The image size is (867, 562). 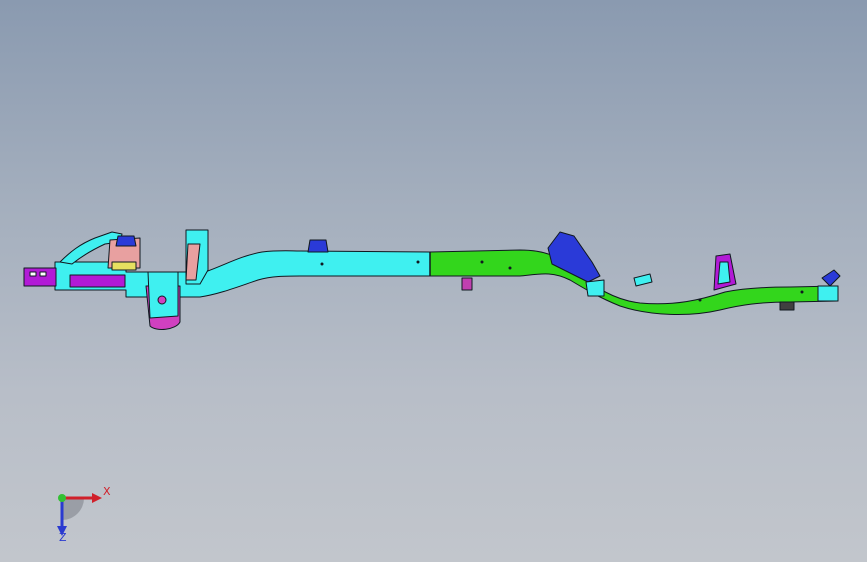 What do you see at coordinates (831, 278) in the screenshot?
I see `rear-tow-hook` at bounding box center [831, 278].